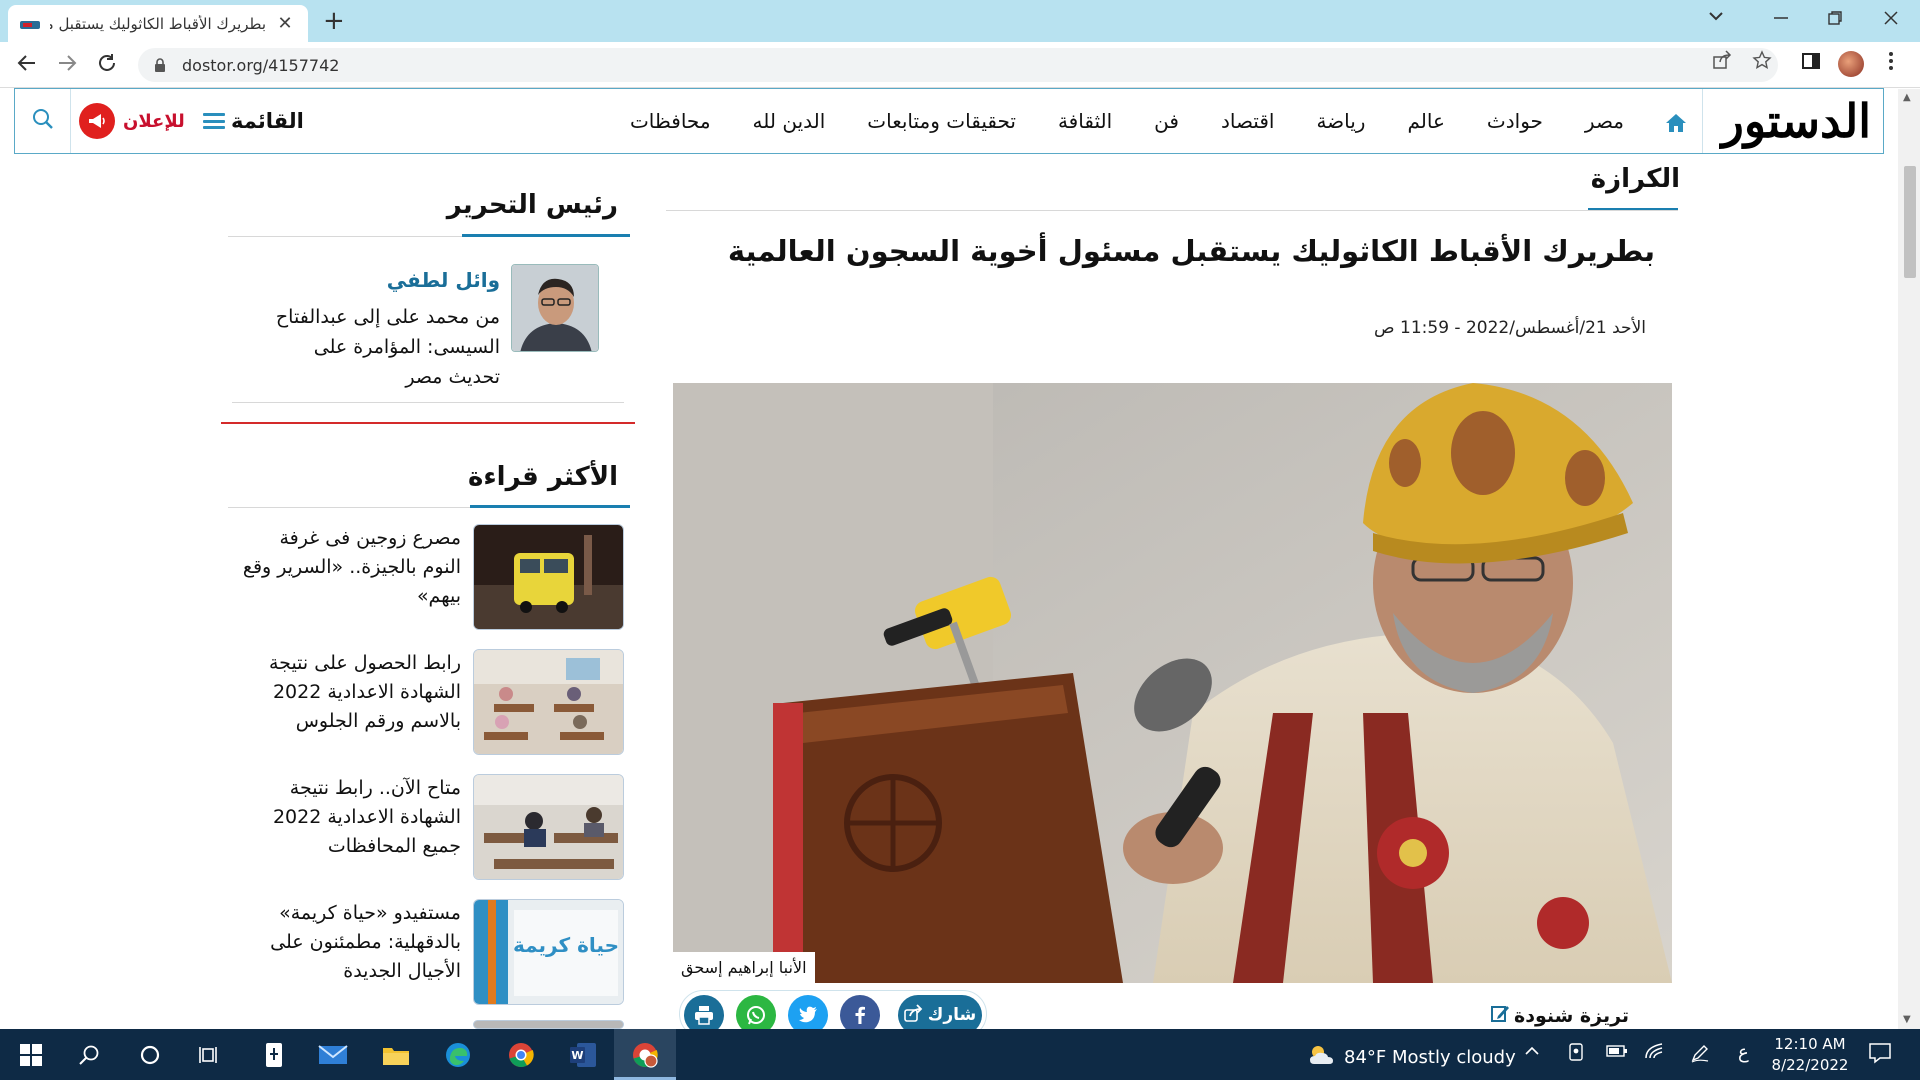  I want to click on nav-item-culture: الثقافة, so click(1085, 121).